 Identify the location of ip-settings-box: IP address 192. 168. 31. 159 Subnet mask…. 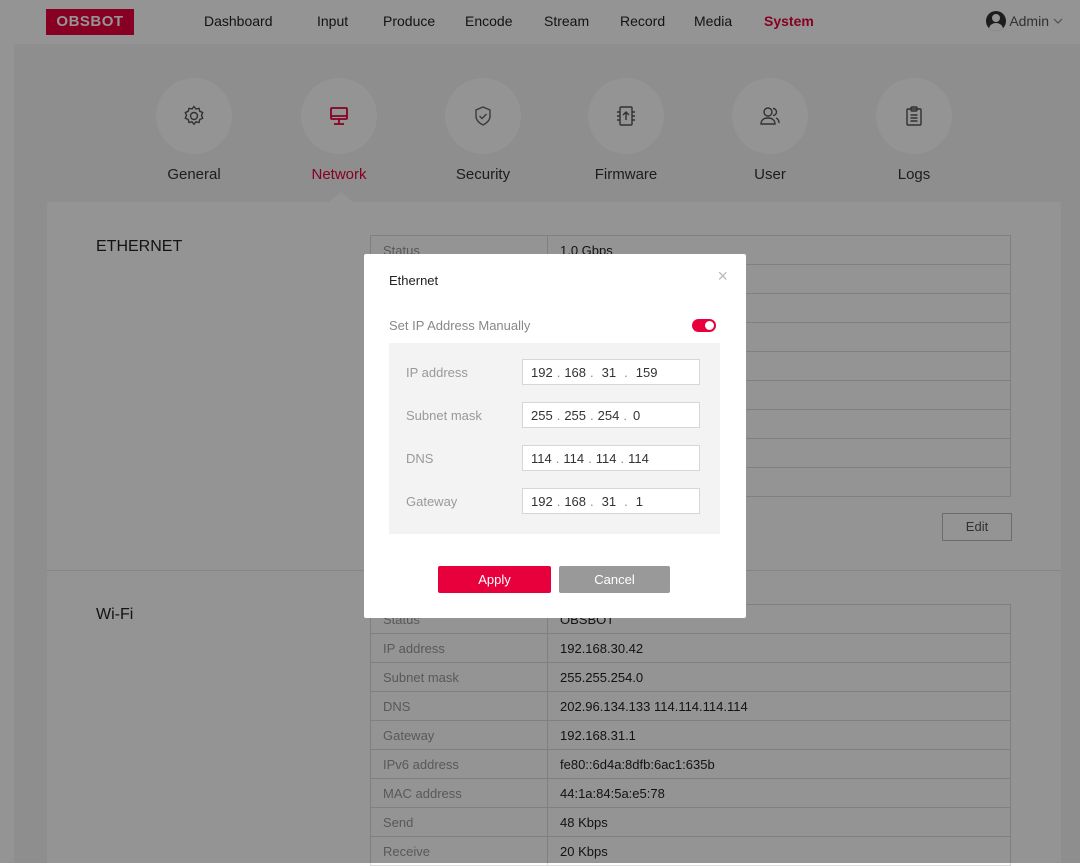
(554, 438).